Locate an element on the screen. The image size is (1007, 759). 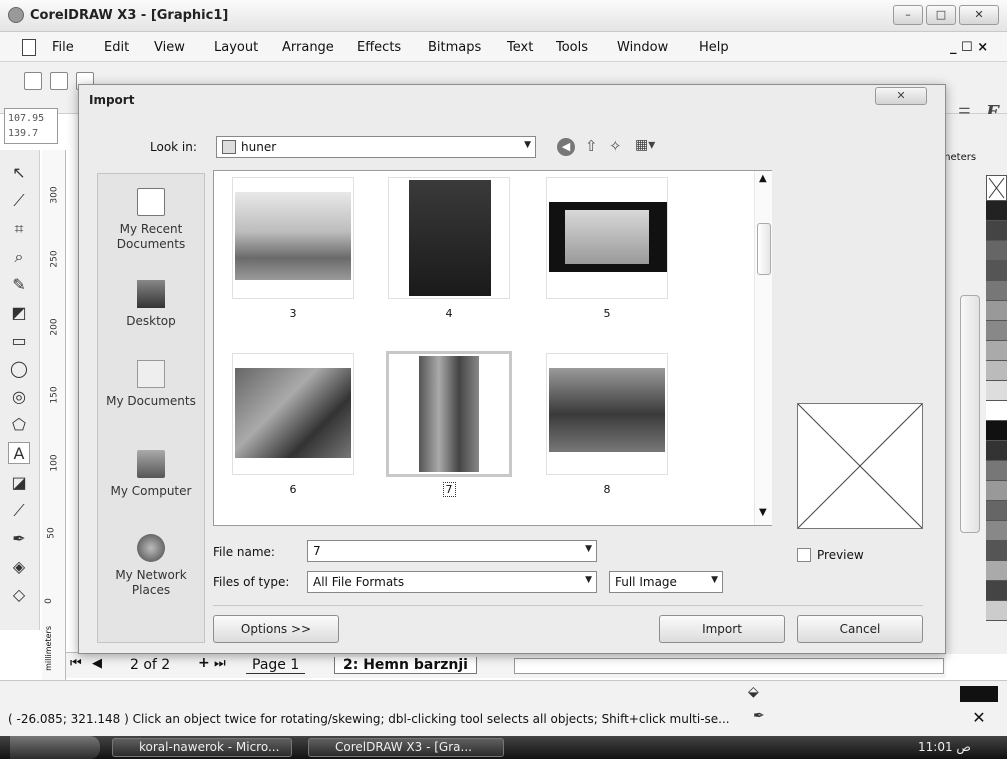
file-name: 6 is located at coordinates (293, 489).